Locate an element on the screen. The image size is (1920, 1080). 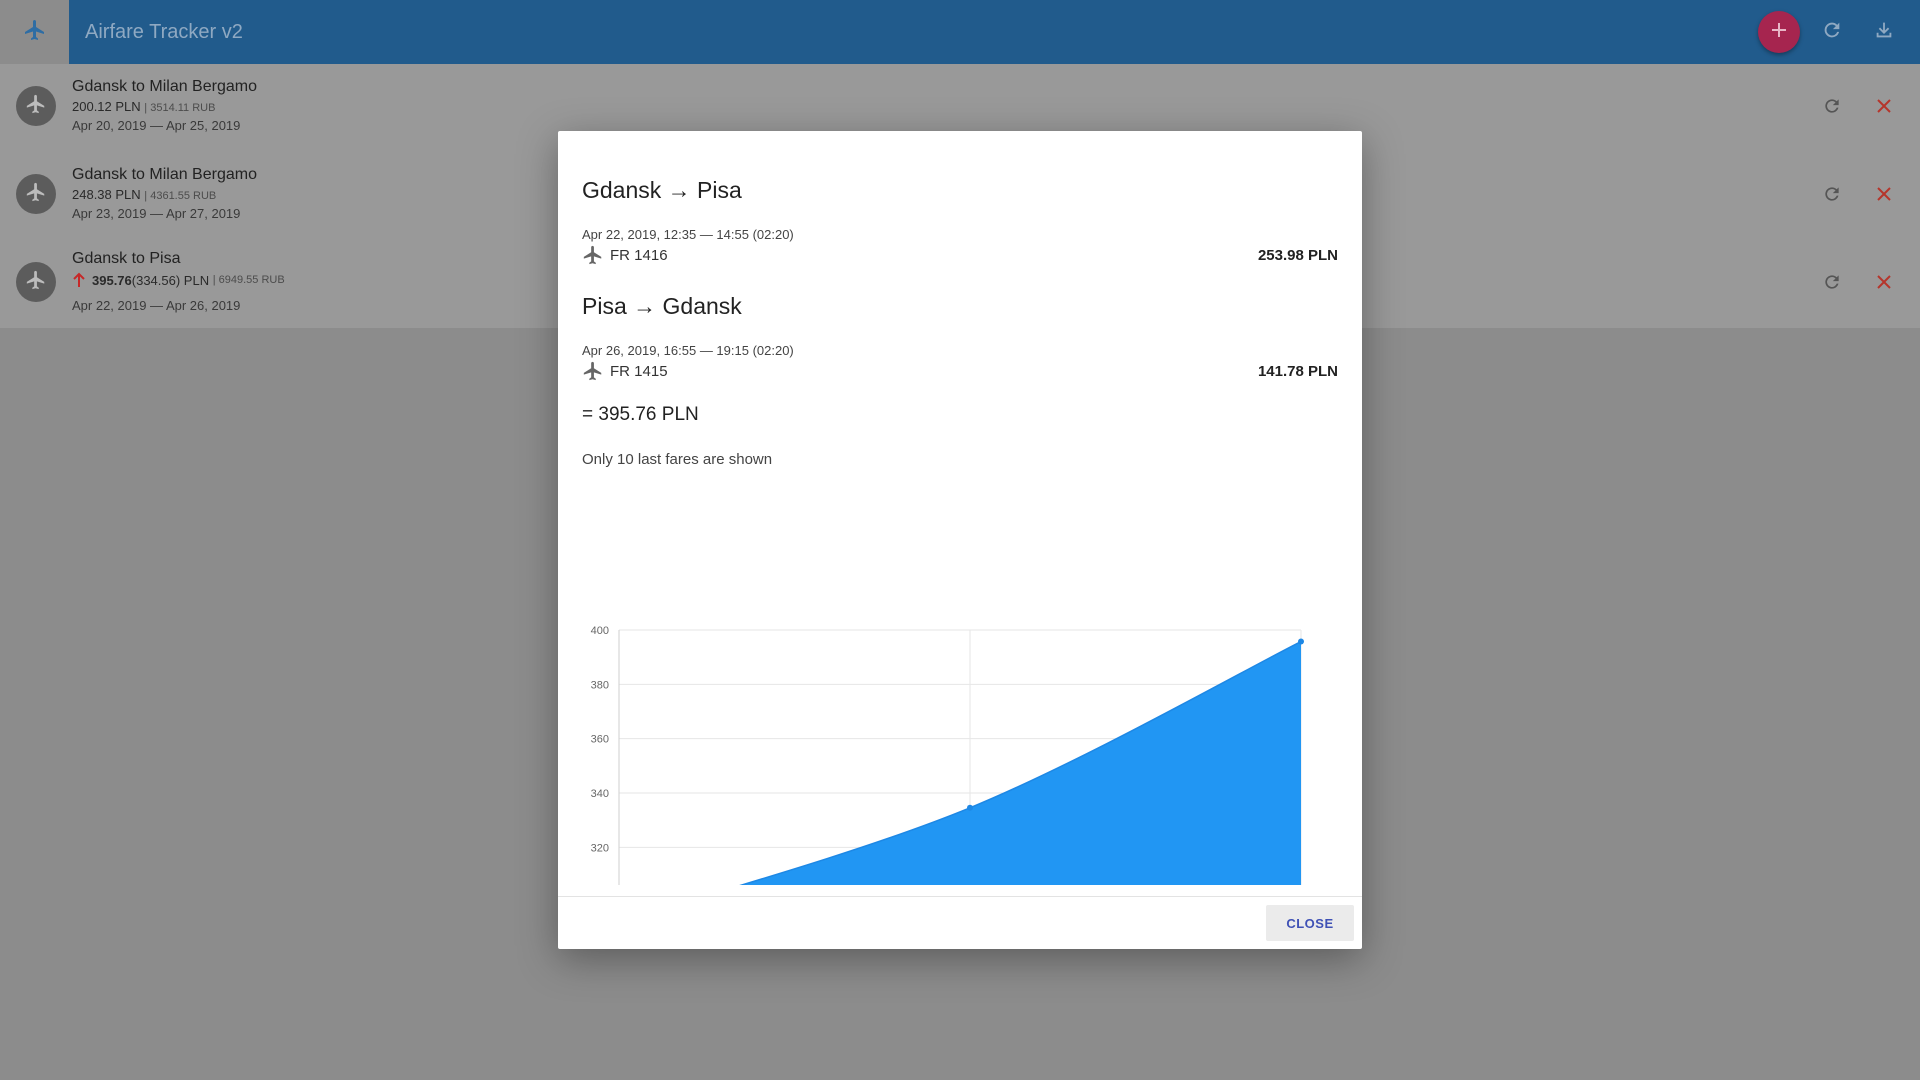
outbound-price: 253.98 PLN is located at coordinates (1297, 255).